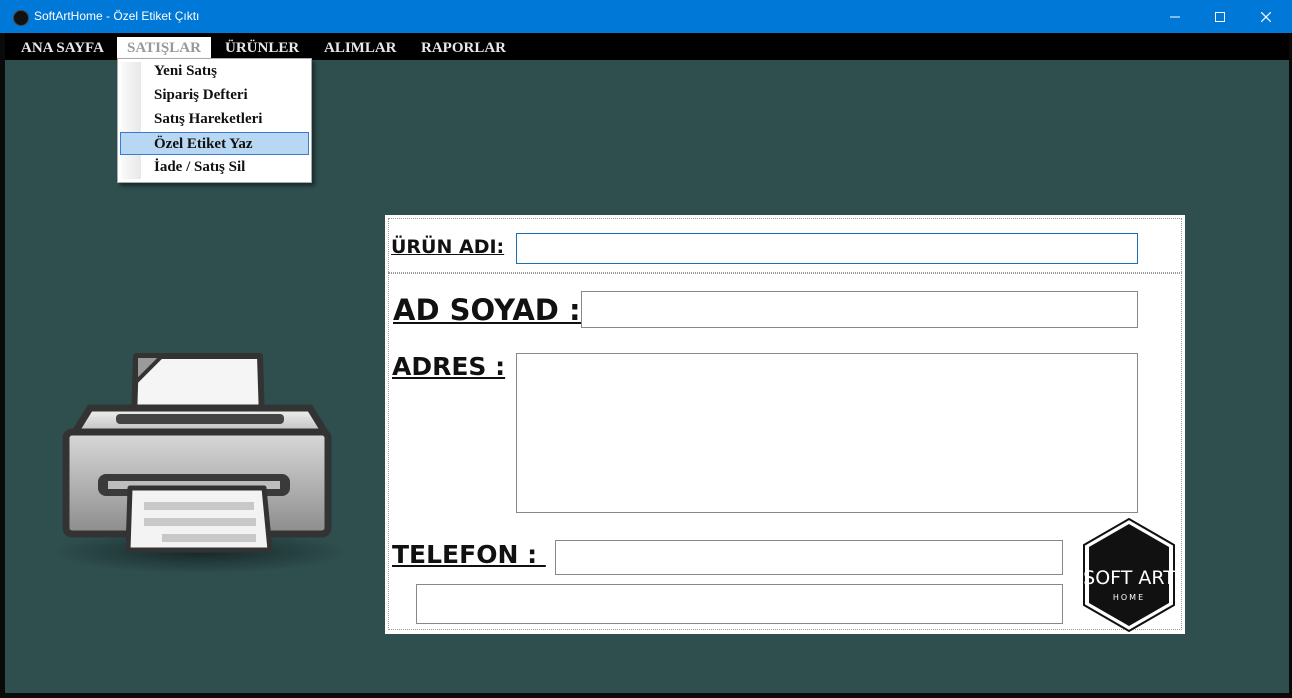 Image resolution: width=1292 pixels, height=698 pixels. Describe the element at coordinates (208, 119) in the screenshot. I see `menu-item-label: Satış Hareketleri` at that location.